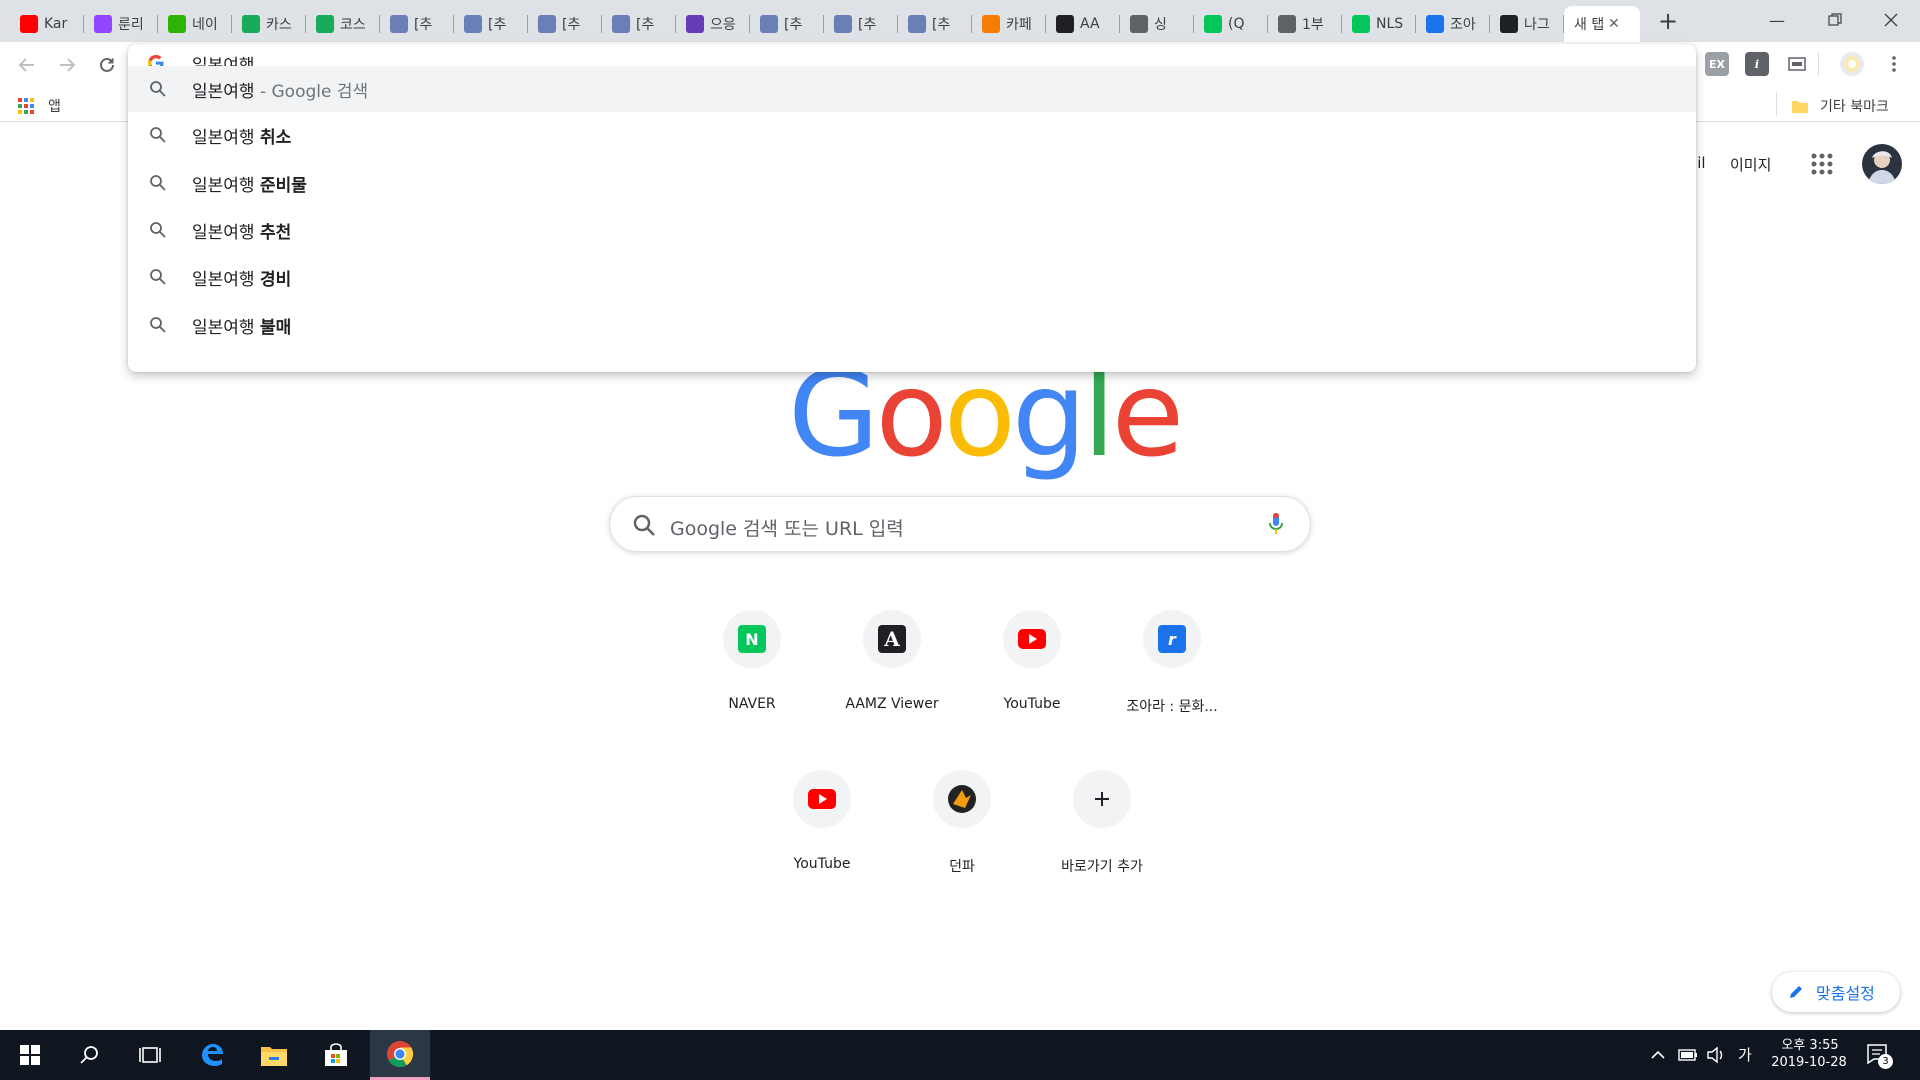 The image size is (1920, 1080). I want to click on apps-shortcut: 앱, so click(39, 106).